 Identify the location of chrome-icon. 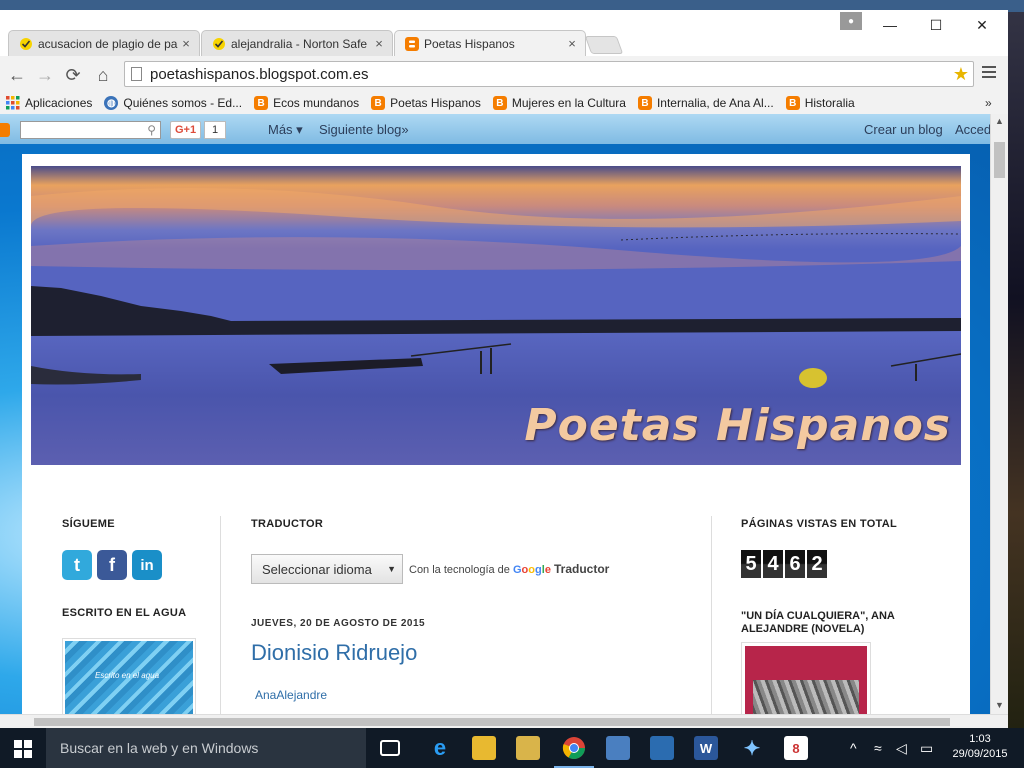
(574, 752).